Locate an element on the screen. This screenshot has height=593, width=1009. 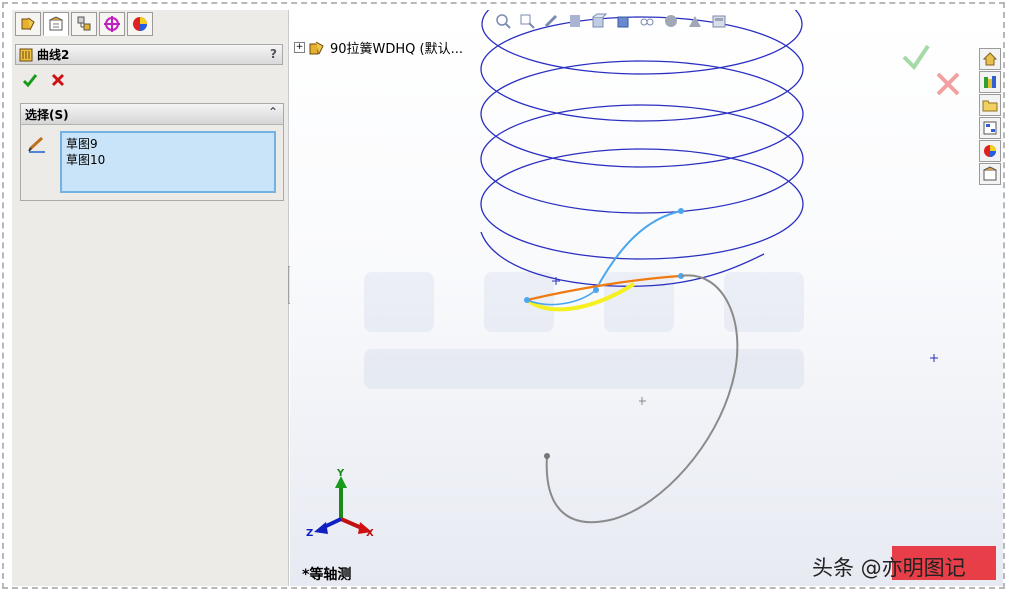
view-palette-button is located at coordinates (990, 128).